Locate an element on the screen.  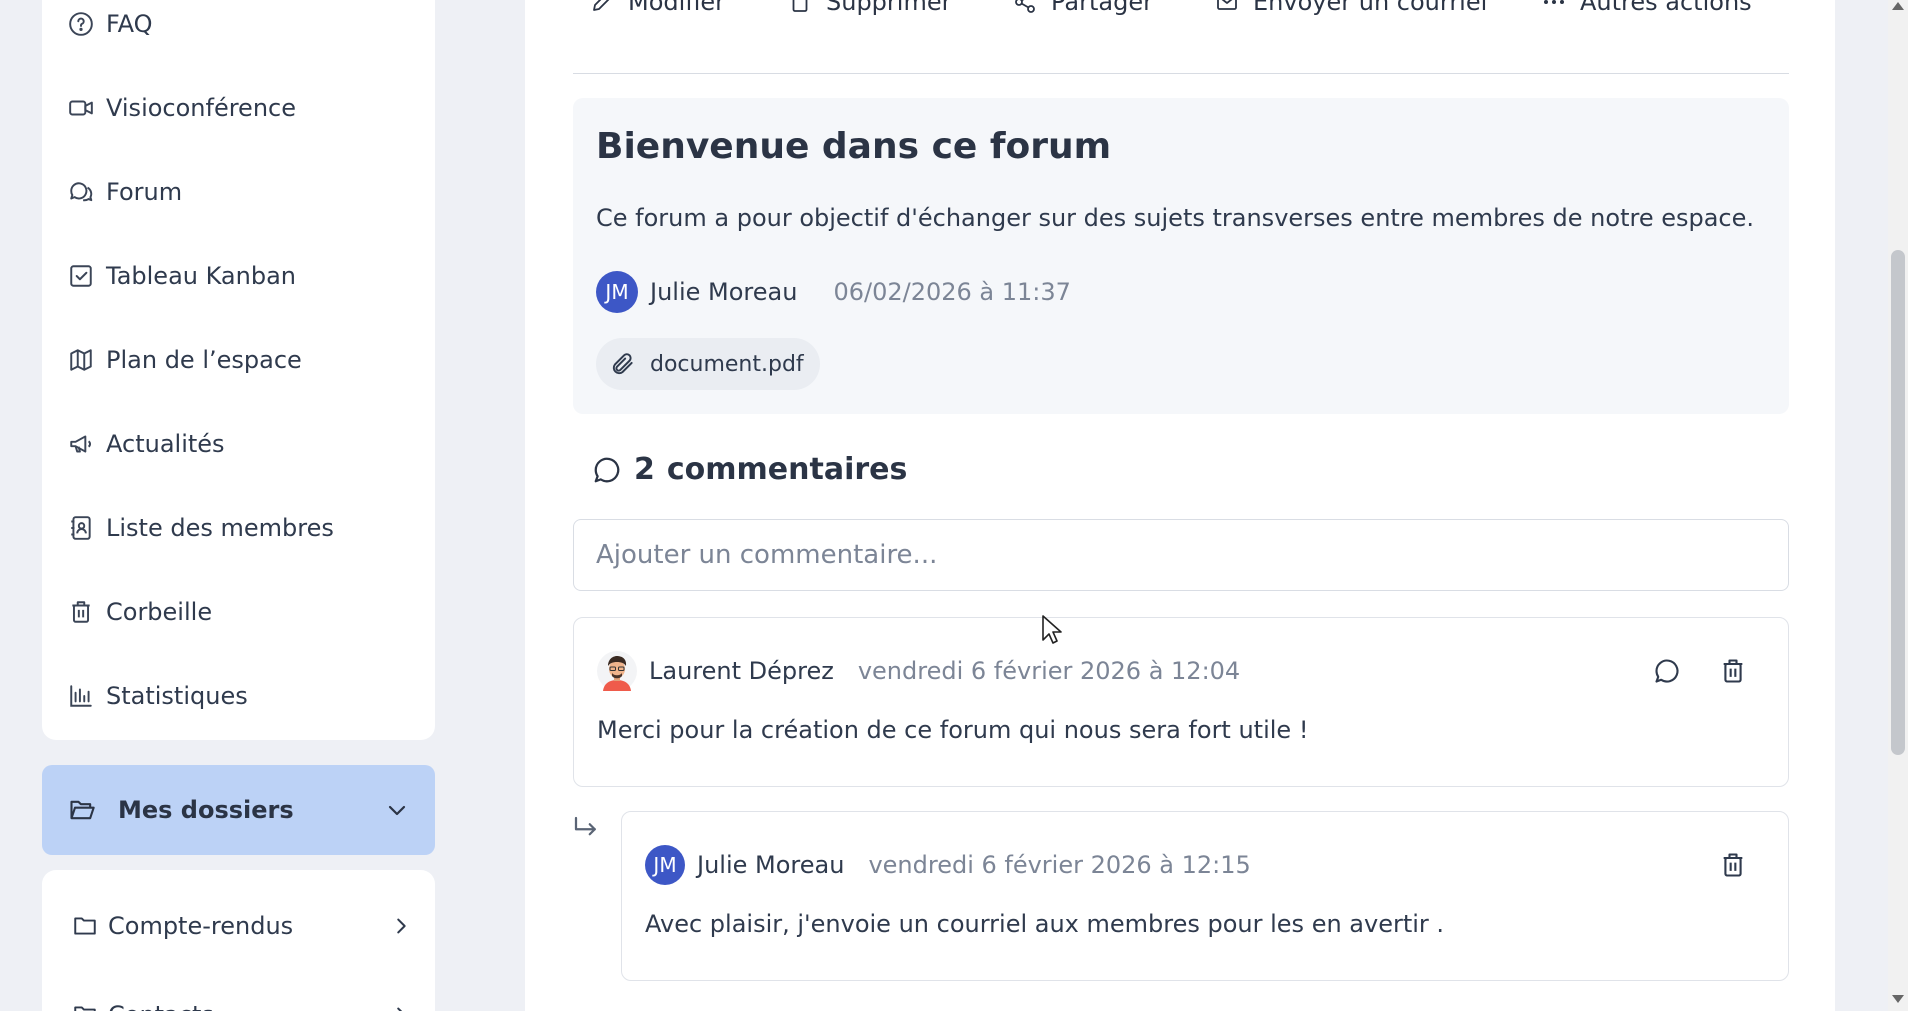
more-actions-label: Autres actions is located at coordinates (1666, 8).